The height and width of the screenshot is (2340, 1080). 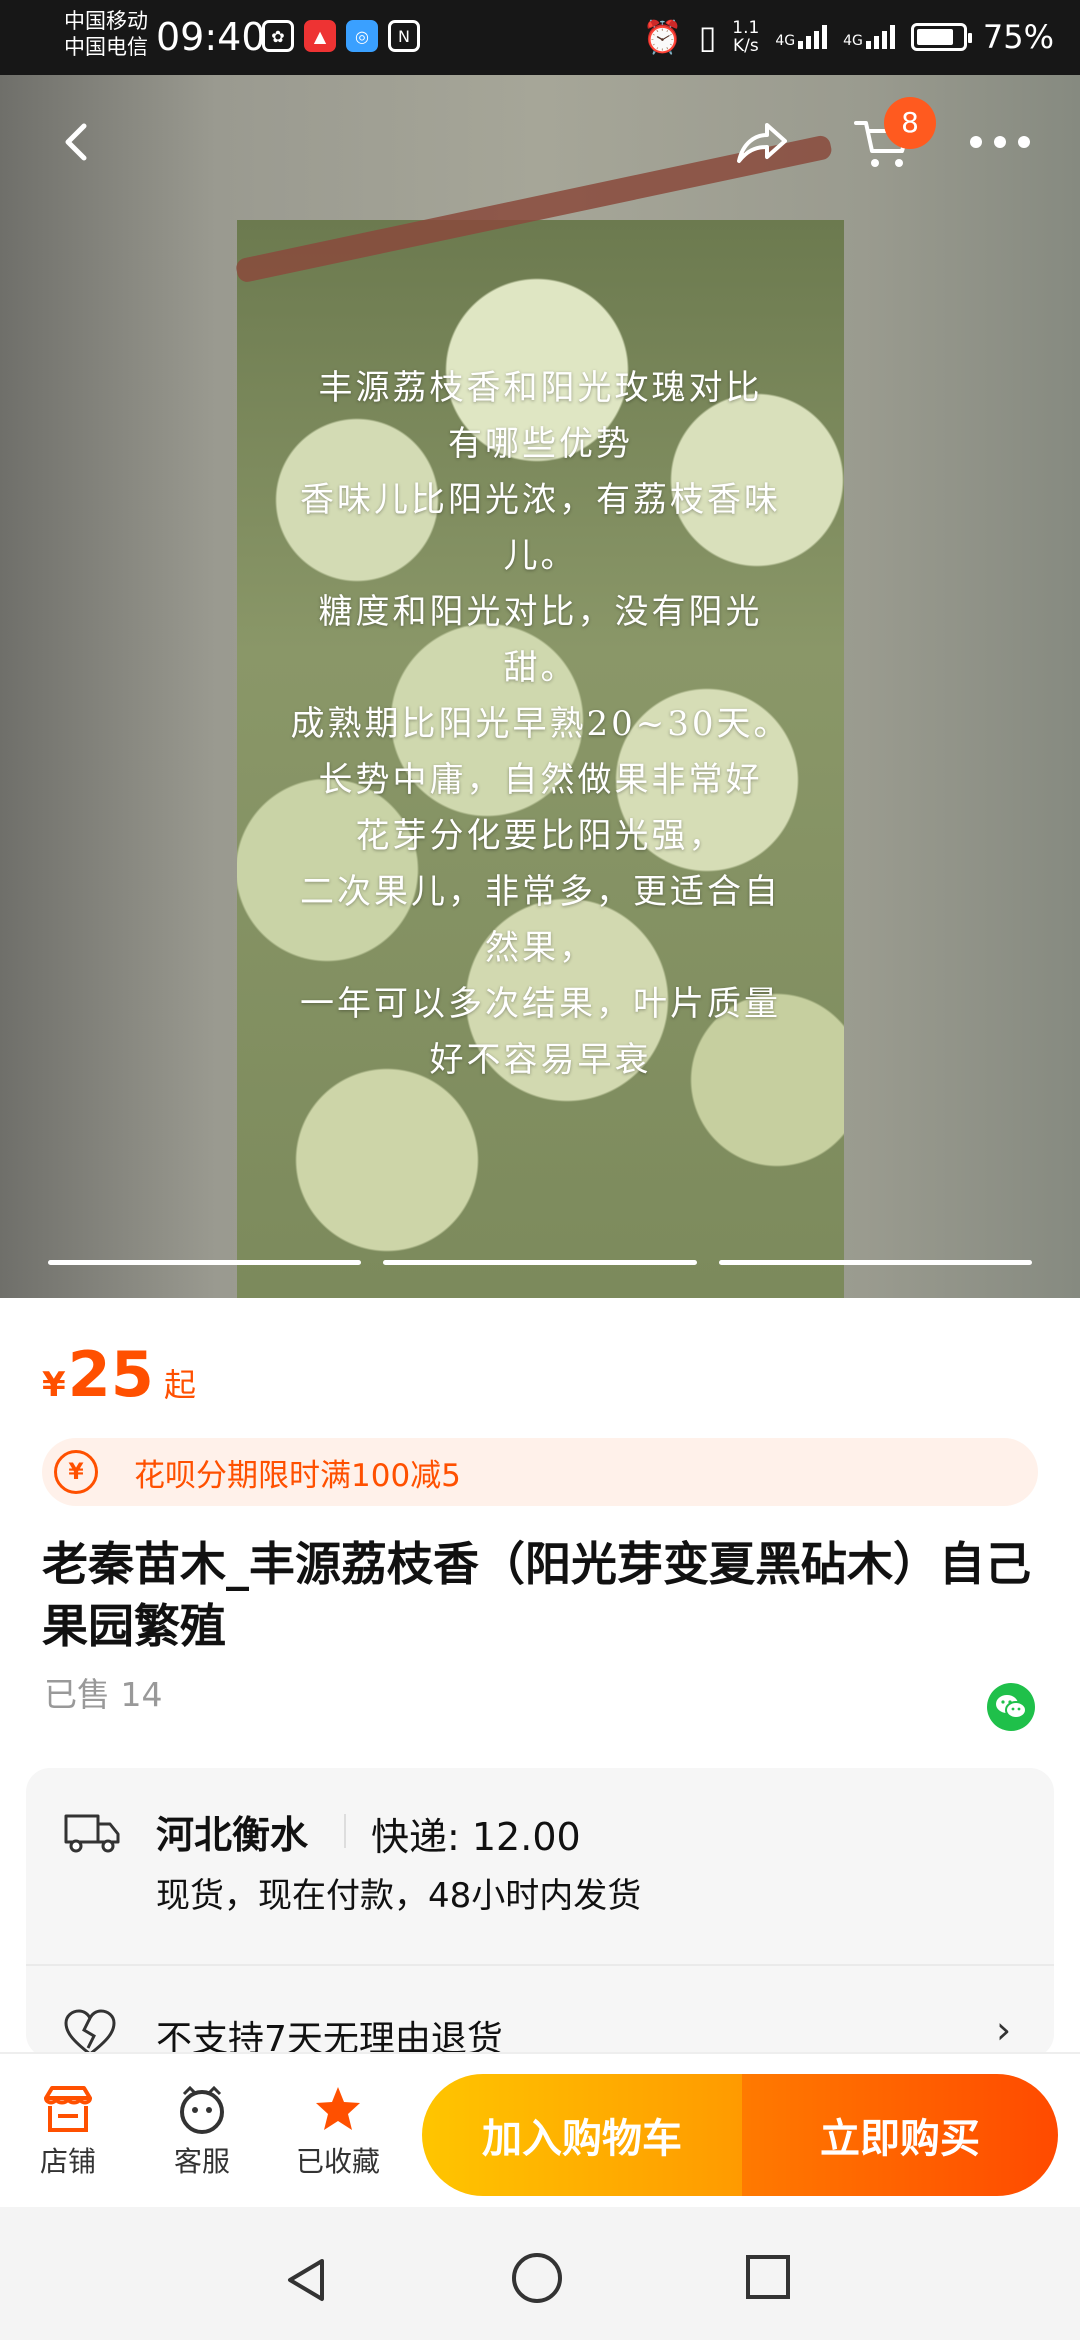 I want to click on delivery-truck-icon, so click(x=92, y=1833).